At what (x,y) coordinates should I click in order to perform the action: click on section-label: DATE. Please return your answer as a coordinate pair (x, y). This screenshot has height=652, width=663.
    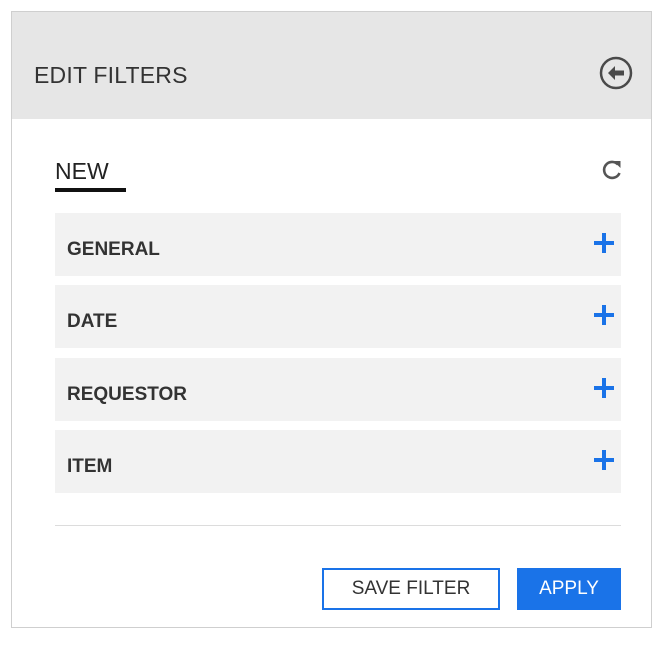
    Looking at the image, I should click on (92, 321).